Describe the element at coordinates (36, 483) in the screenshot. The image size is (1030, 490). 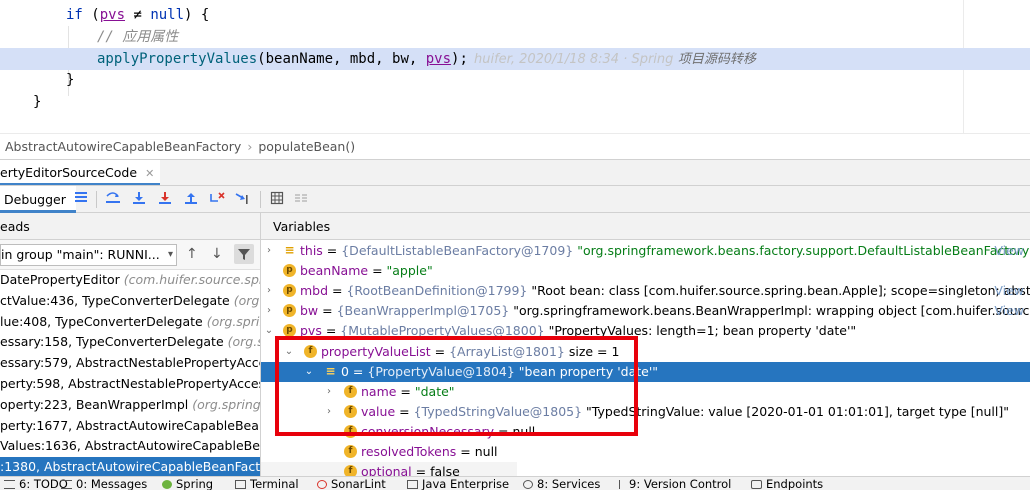
I see `tool-todo: 6: TODO` at that location.